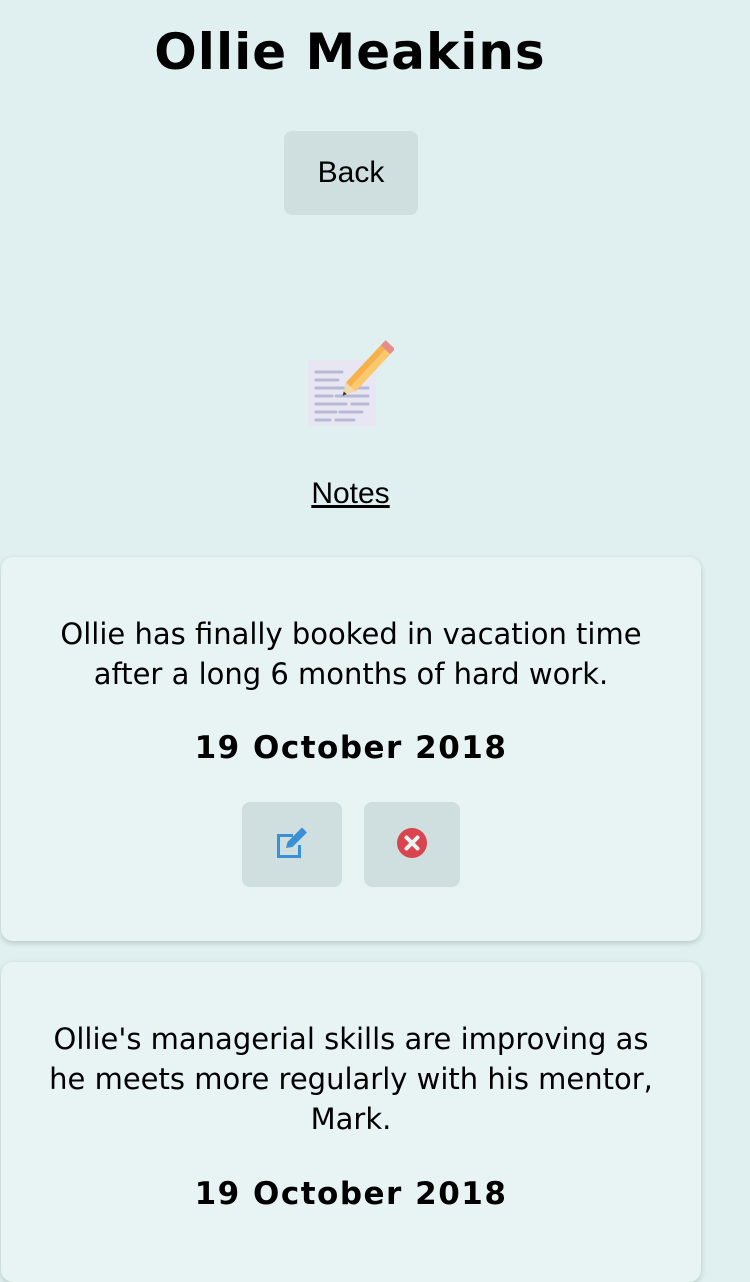 The image size is (750, 1282). Describe the element at coordinates (351, 173) in the screenshot. I see `back-button: Back` at that location.